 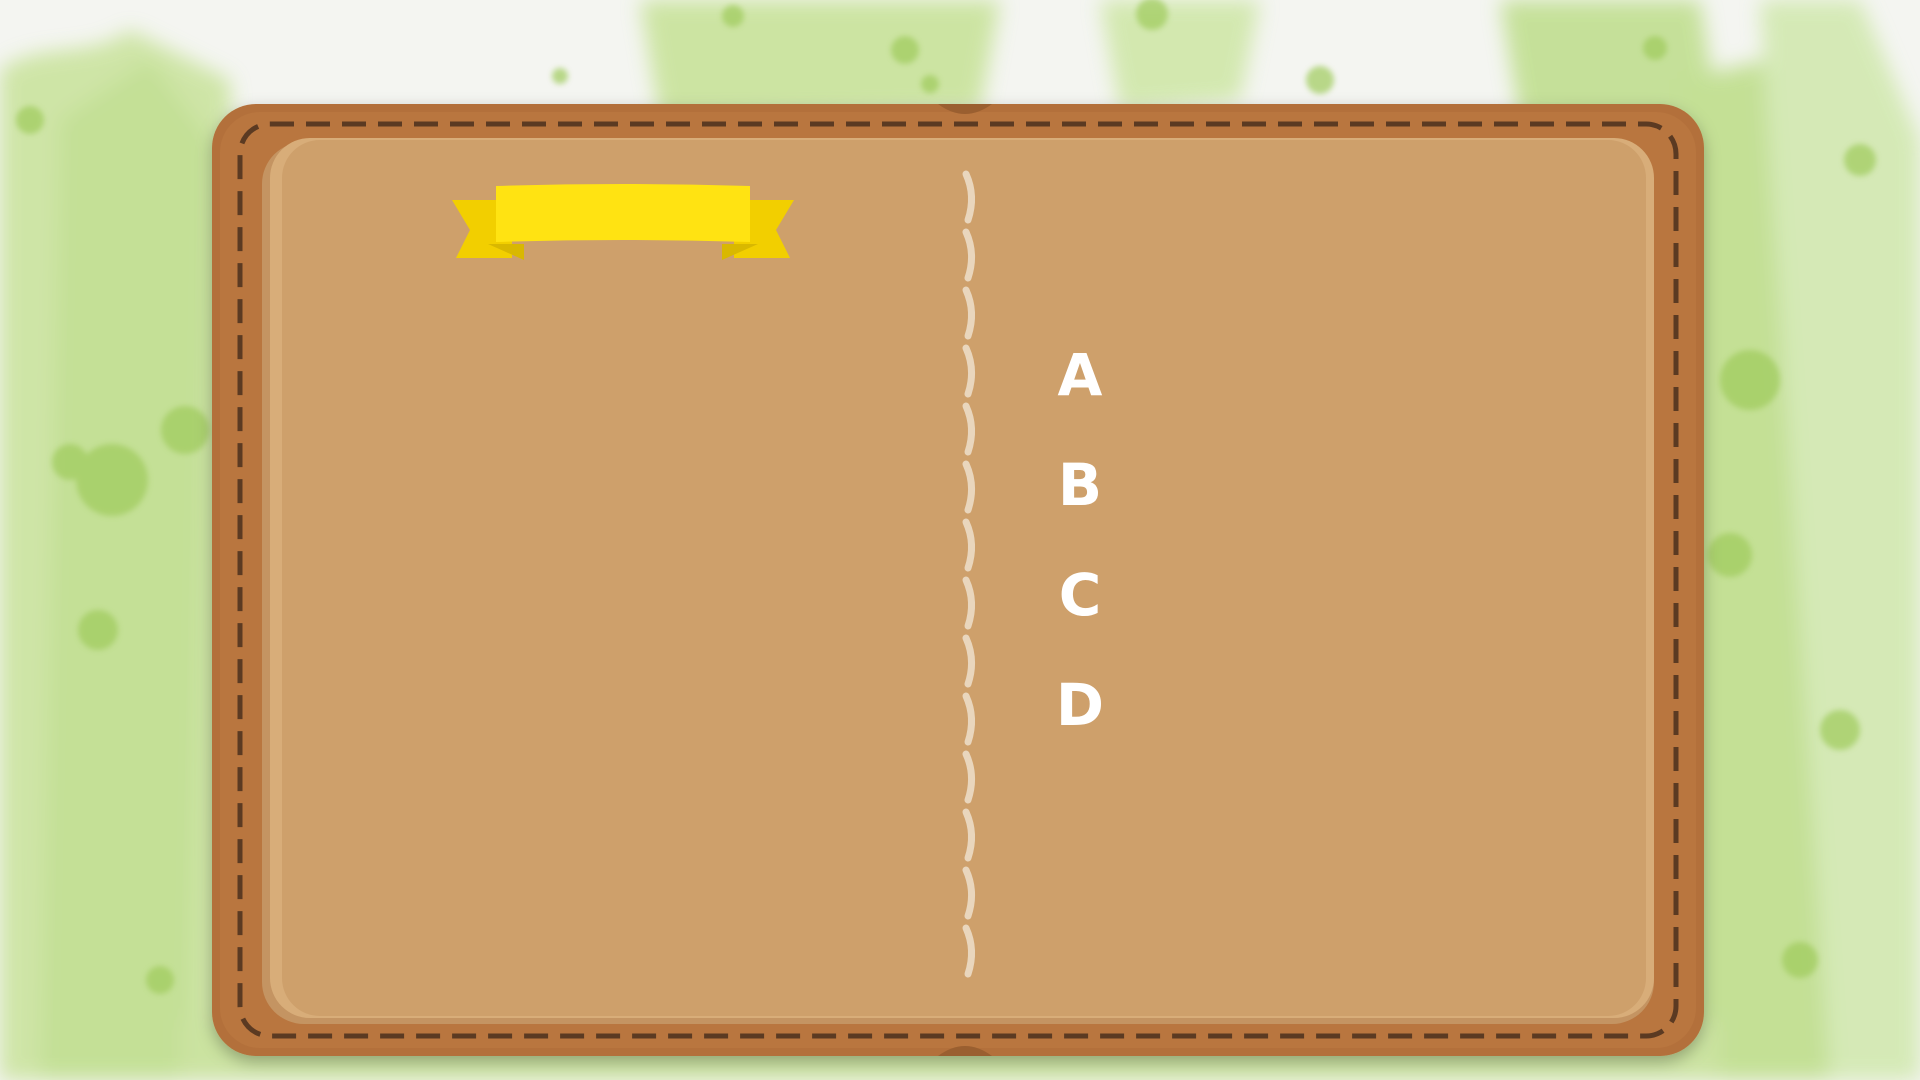 What do you see at coordinates (1080, 705) in the screenshot?
I see `option-d-label: D` at bounding box center [1080, 705].